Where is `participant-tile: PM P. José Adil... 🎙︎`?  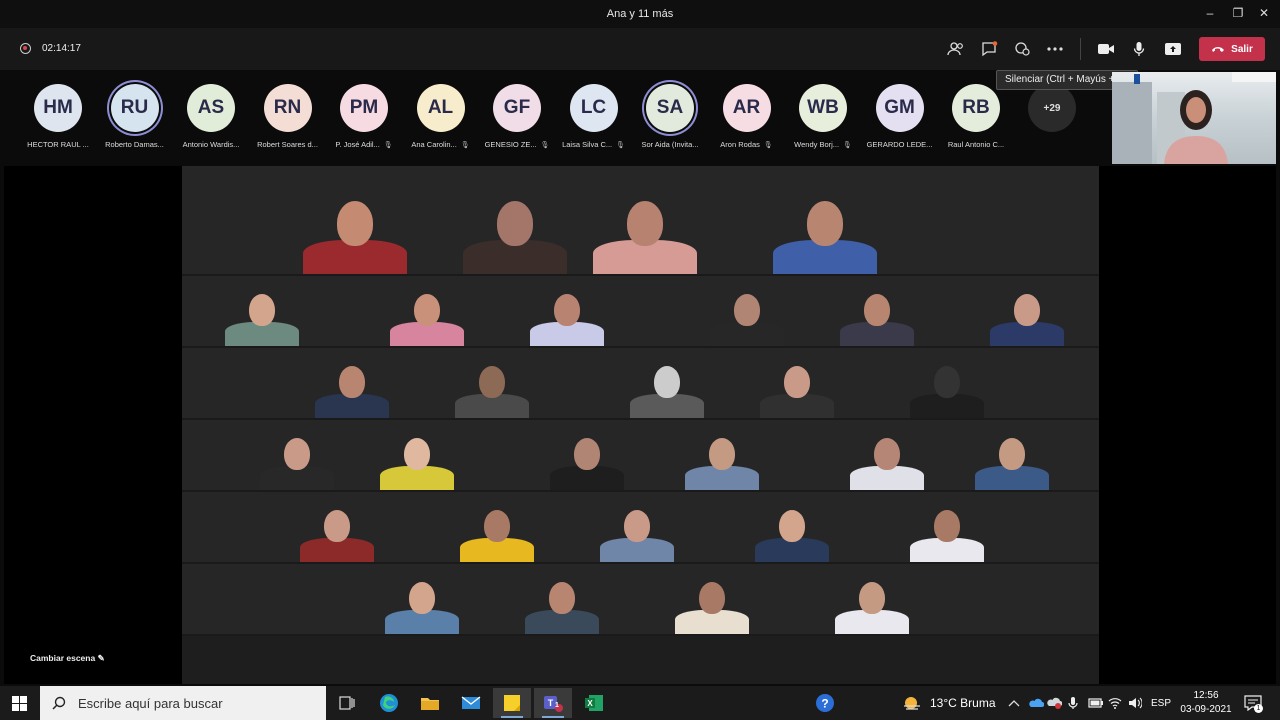
participant-tile: PM P. José Adil... 🎙︎ is located at coordinates (364, 116).